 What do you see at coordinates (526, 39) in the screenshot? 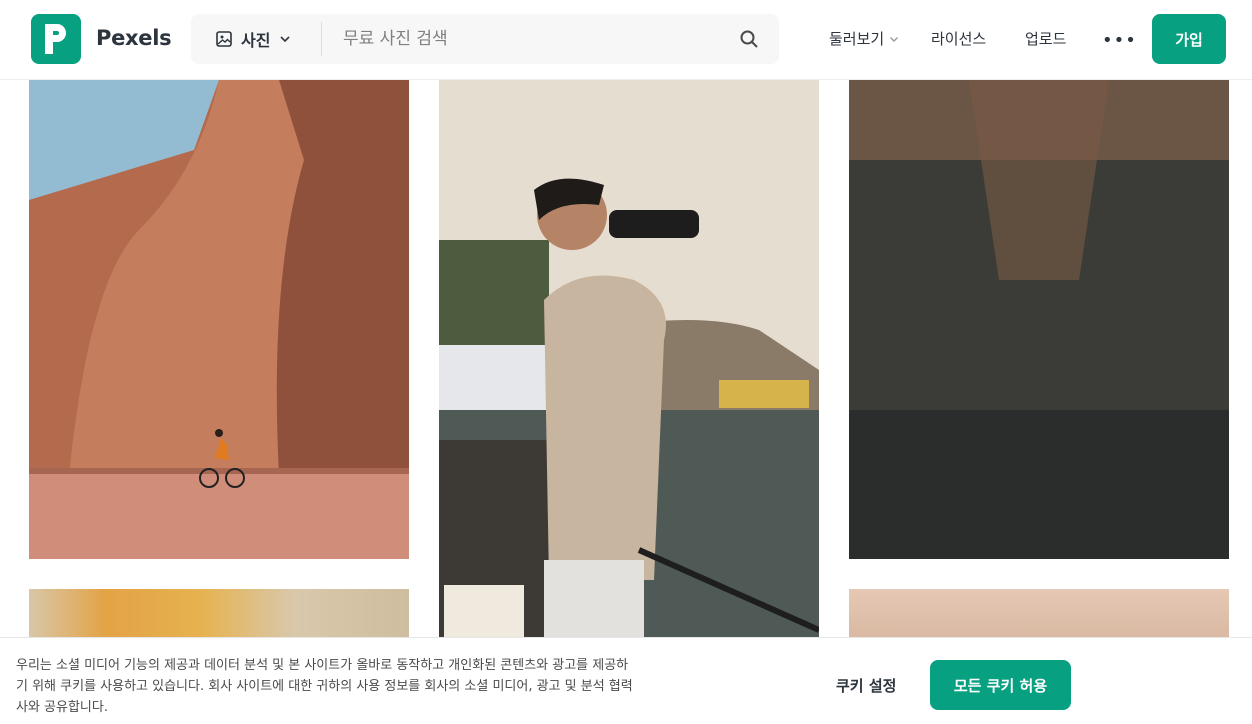
I see `search-input` at bounding box center [526, 39].